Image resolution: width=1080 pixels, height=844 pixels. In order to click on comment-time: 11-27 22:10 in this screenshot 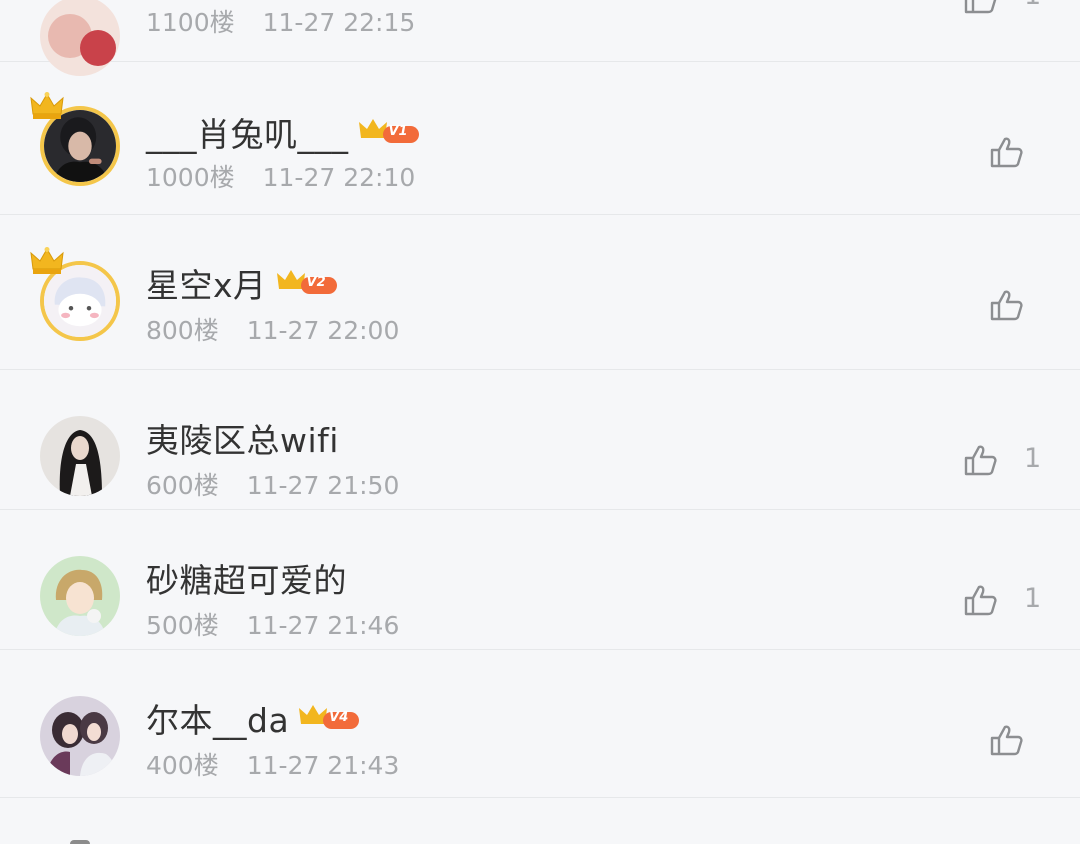, I will do `click(339, 177)`.